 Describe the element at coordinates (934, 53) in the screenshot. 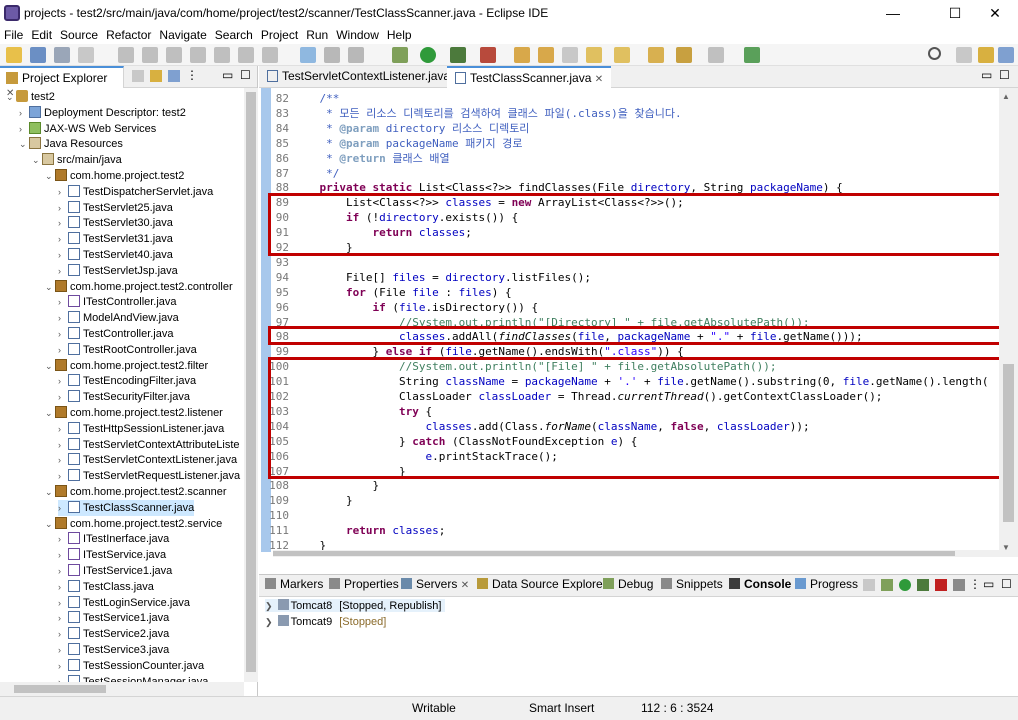

I see `search-icon` at that location.